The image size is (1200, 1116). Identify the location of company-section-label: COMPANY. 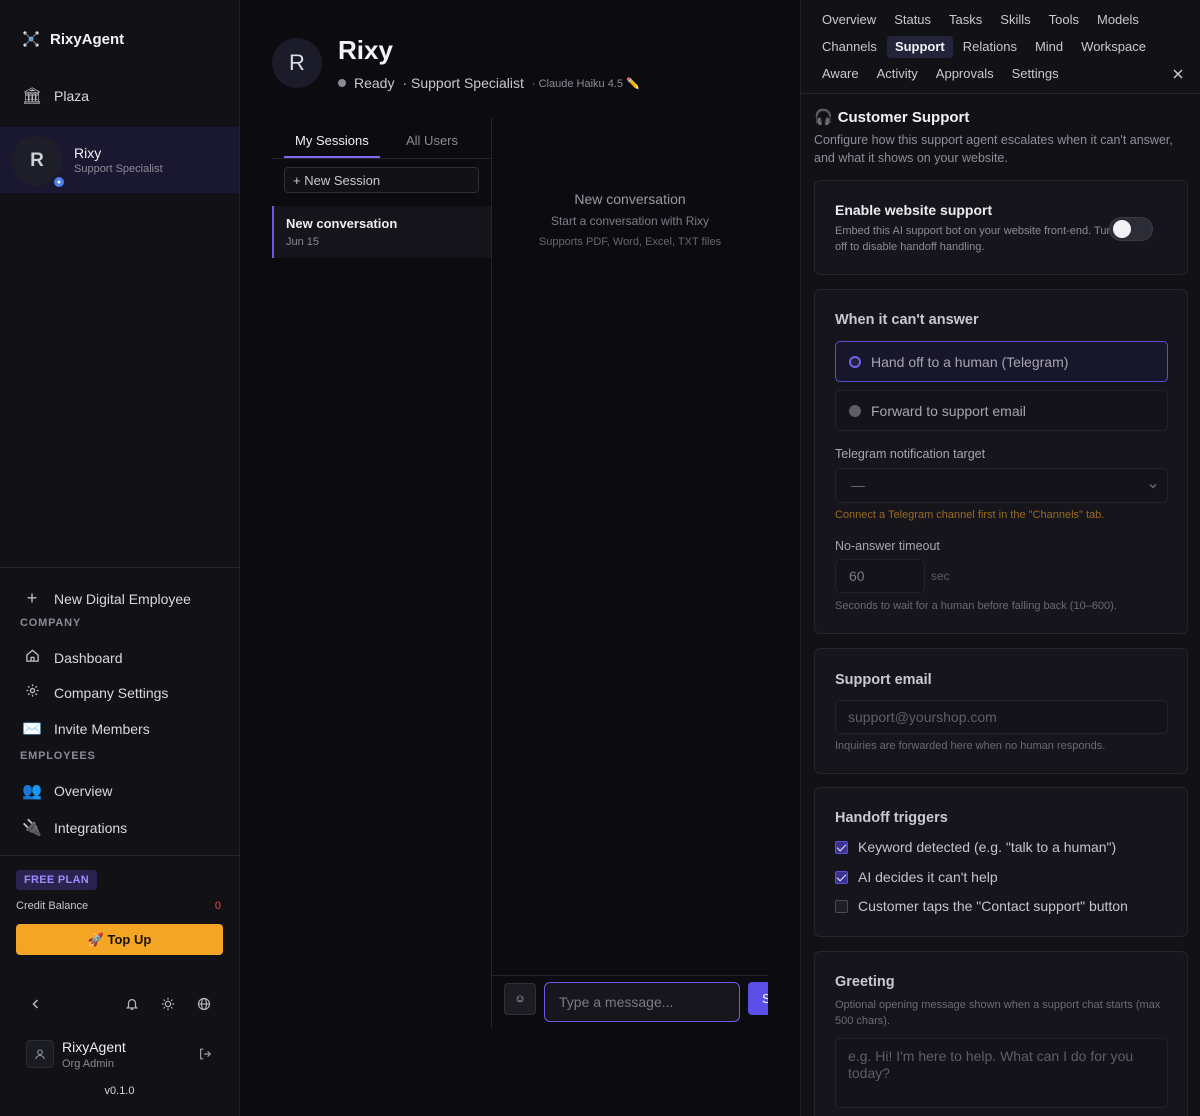
(51, 623).